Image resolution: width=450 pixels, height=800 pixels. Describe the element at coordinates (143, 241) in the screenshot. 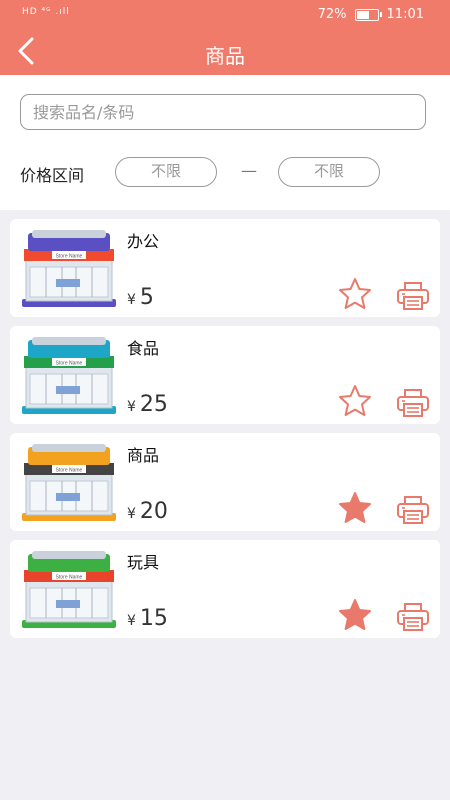

I see `product-name: 办公` at that location.